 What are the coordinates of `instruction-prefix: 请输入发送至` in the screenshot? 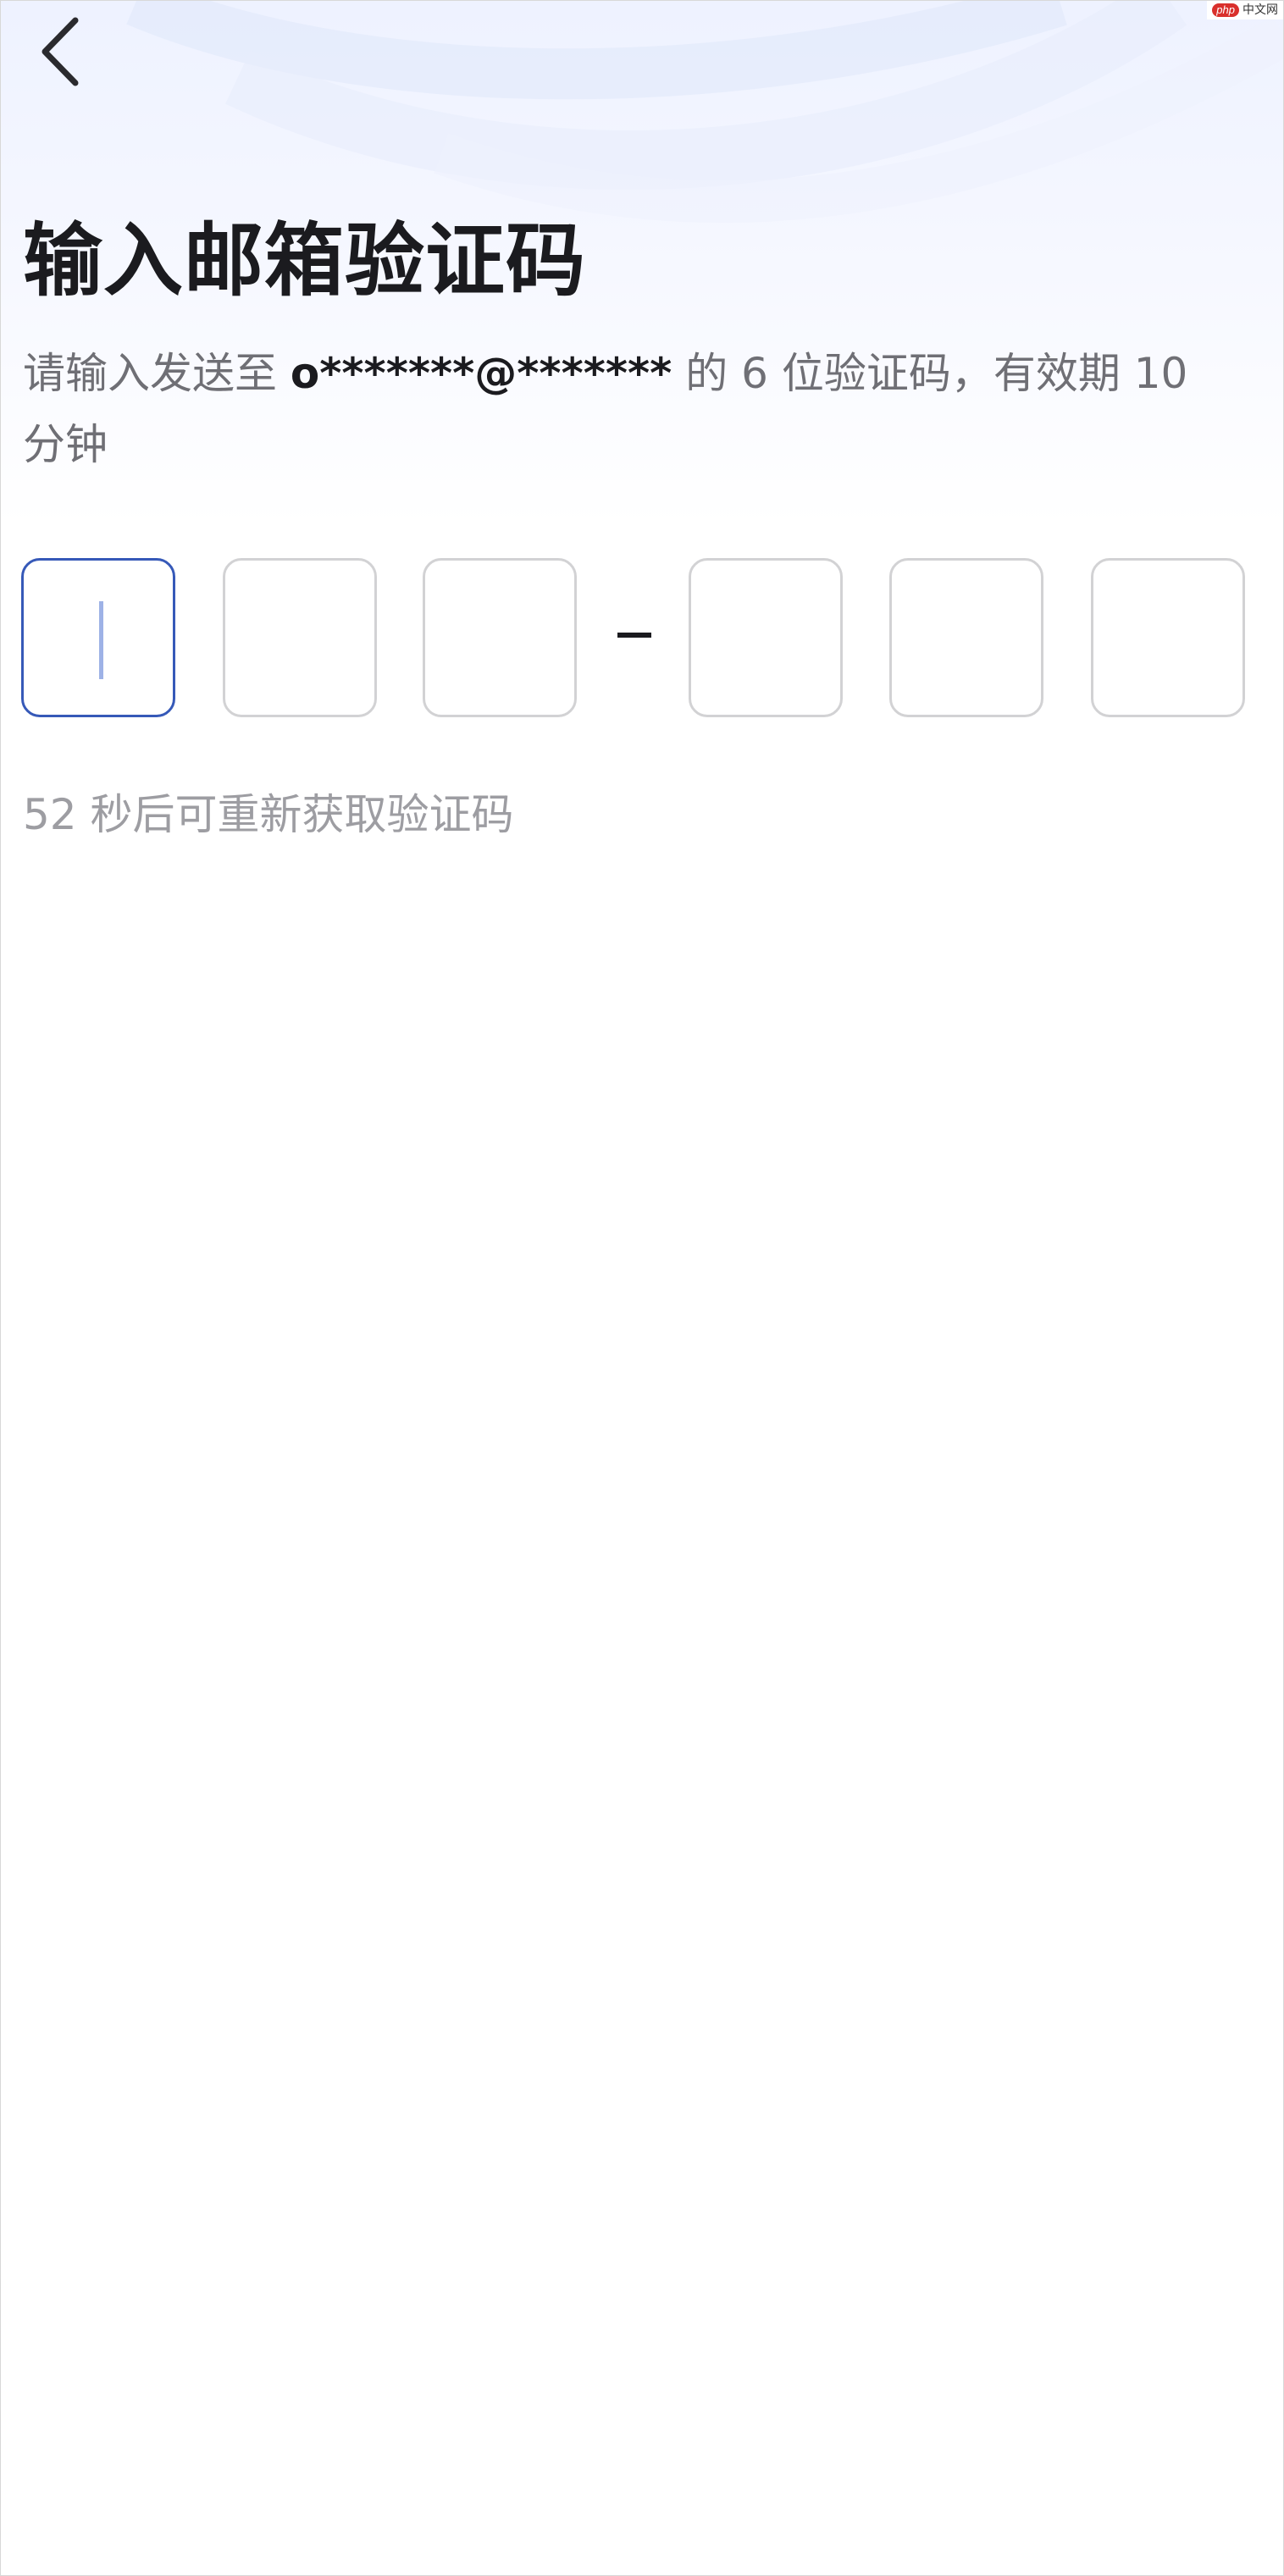 It's located at (157, 373).